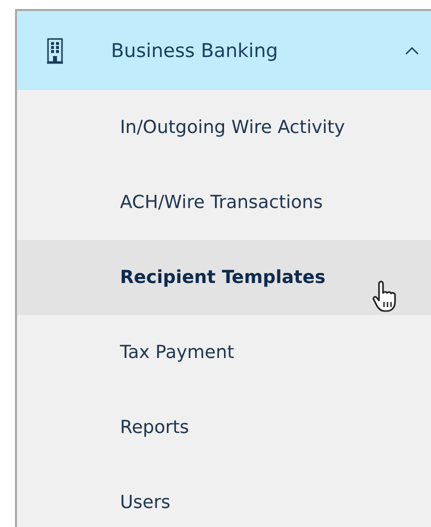  I want to click on building-icon, so click(55, 51).